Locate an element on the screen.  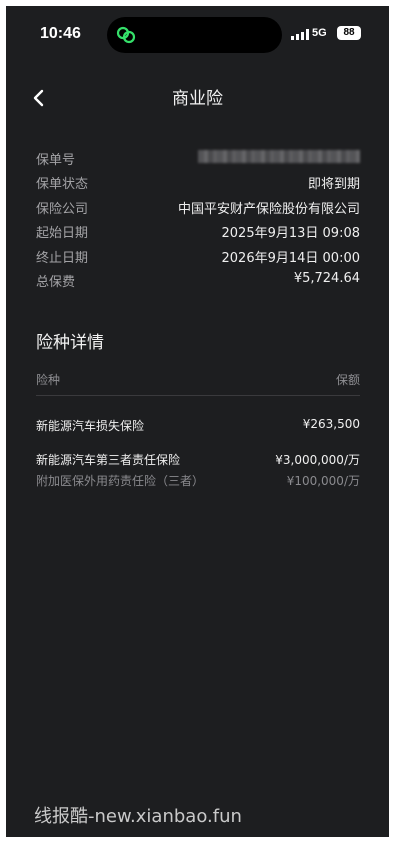
start-date-row: 起始日期 2025年9月13日 09:08 is located at coordinates (198, 232).